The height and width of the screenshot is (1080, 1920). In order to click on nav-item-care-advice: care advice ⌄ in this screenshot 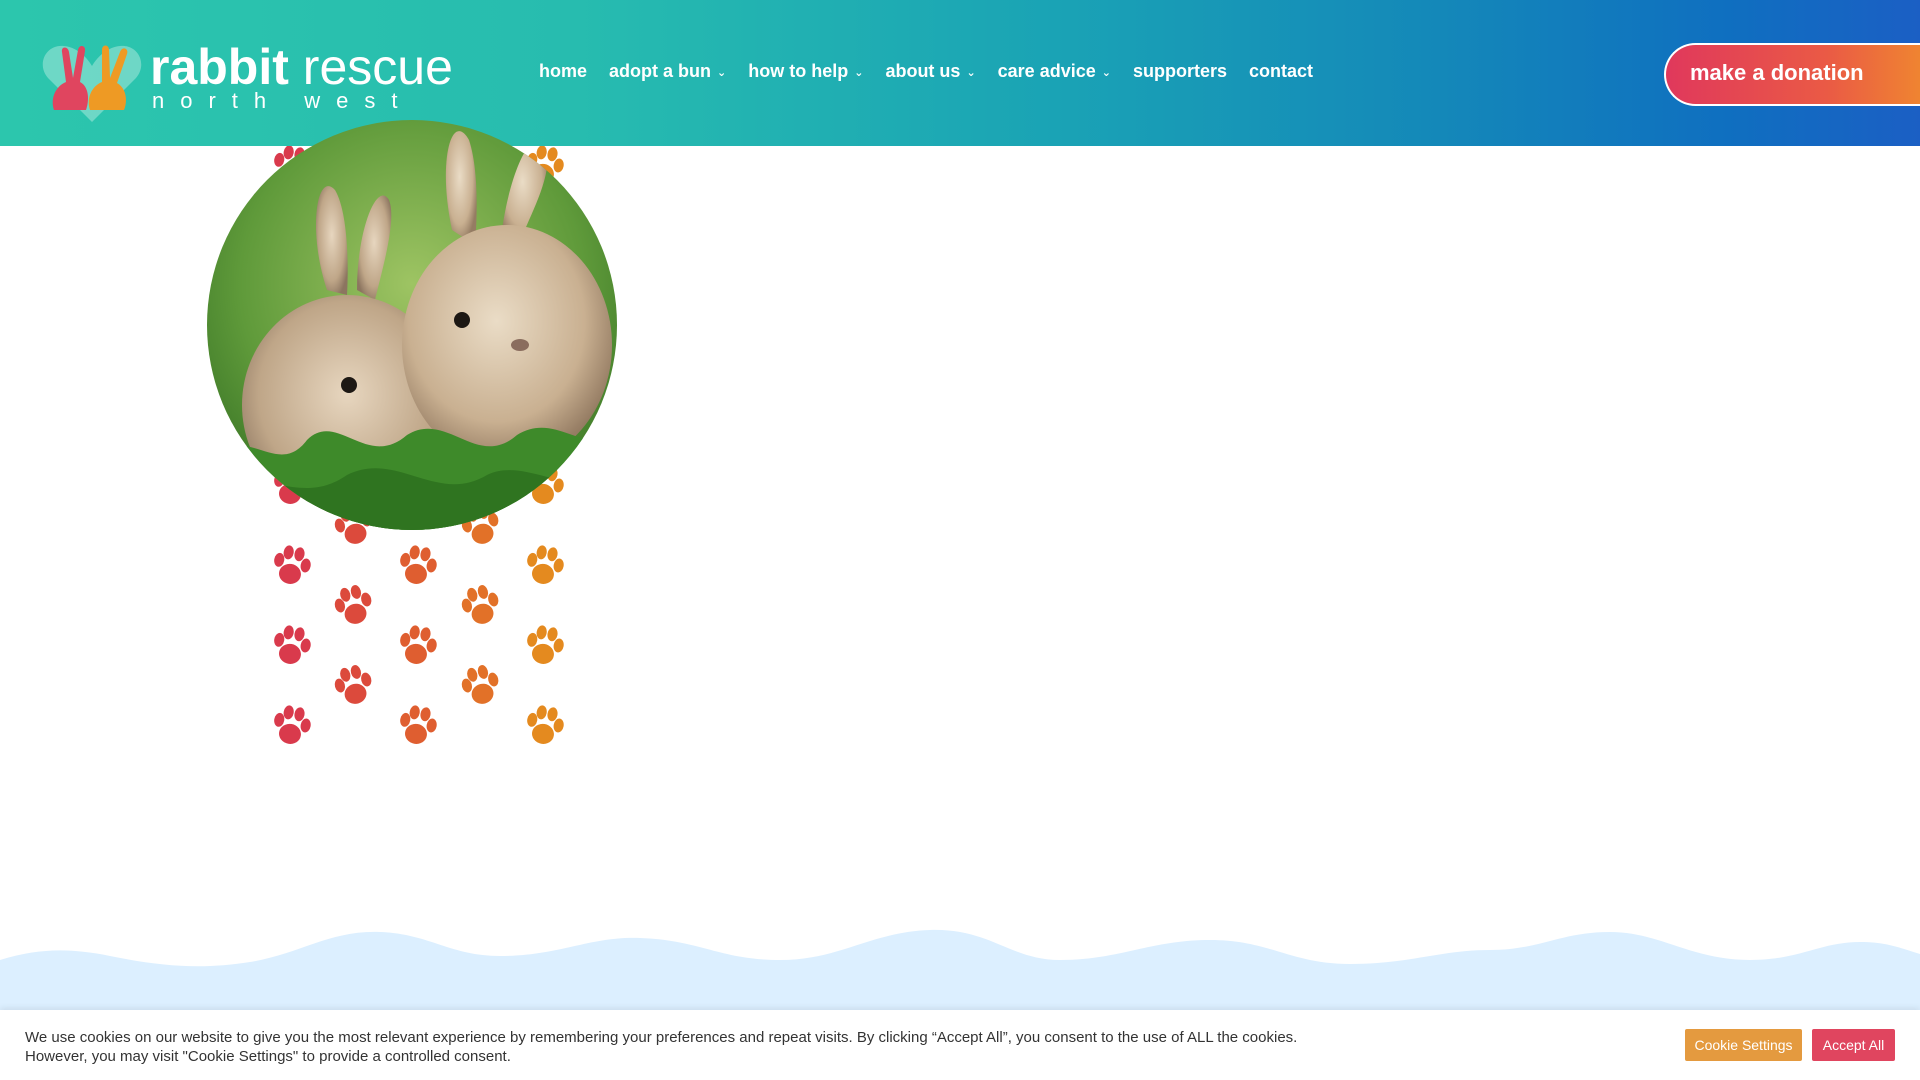, I will do `click(1054, 71)`.